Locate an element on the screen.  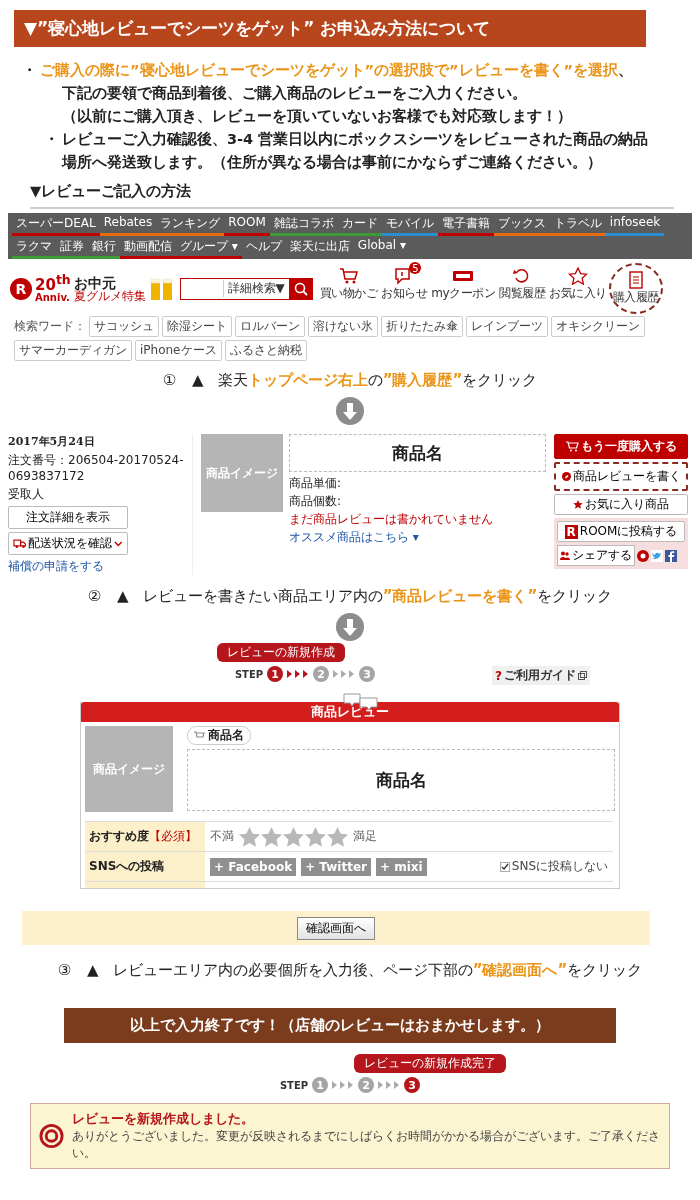
keyword-chip: サマーカーディガン is located at coordinates (73, 350).